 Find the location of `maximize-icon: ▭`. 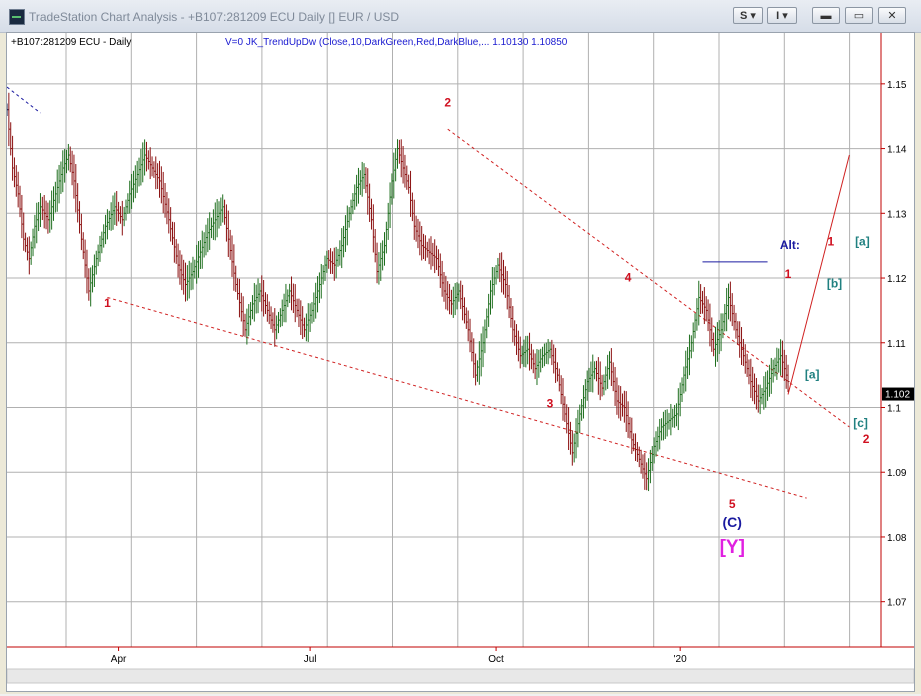

maximize-icon: ▭ is located at coordinates (859, 16).